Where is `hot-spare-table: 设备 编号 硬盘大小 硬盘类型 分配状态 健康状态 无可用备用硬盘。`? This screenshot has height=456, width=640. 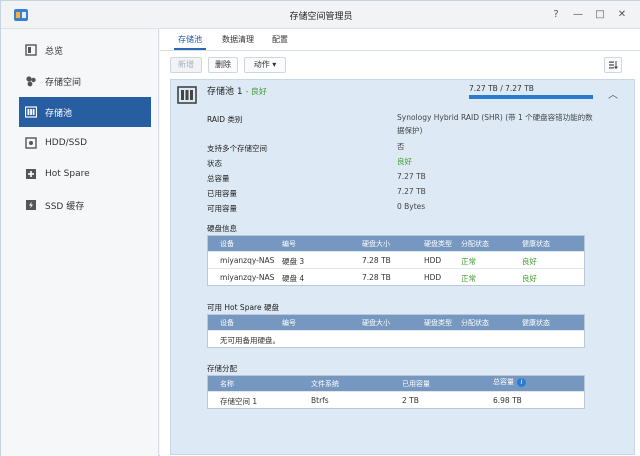 hot-spare-table: 设备 编号 硬盘大小 硬盘类型 分配状态 健康状态 无可用备用硬盘。 is located at coordinates (396, 331).